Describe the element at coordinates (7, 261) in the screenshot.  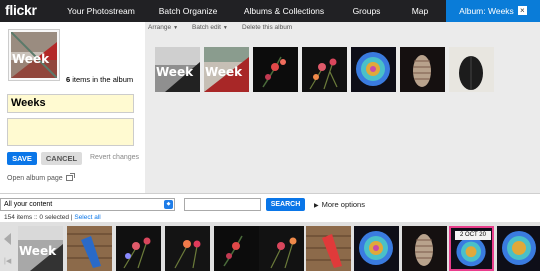
I see `skip-to-start-icon: |◀` at that location.